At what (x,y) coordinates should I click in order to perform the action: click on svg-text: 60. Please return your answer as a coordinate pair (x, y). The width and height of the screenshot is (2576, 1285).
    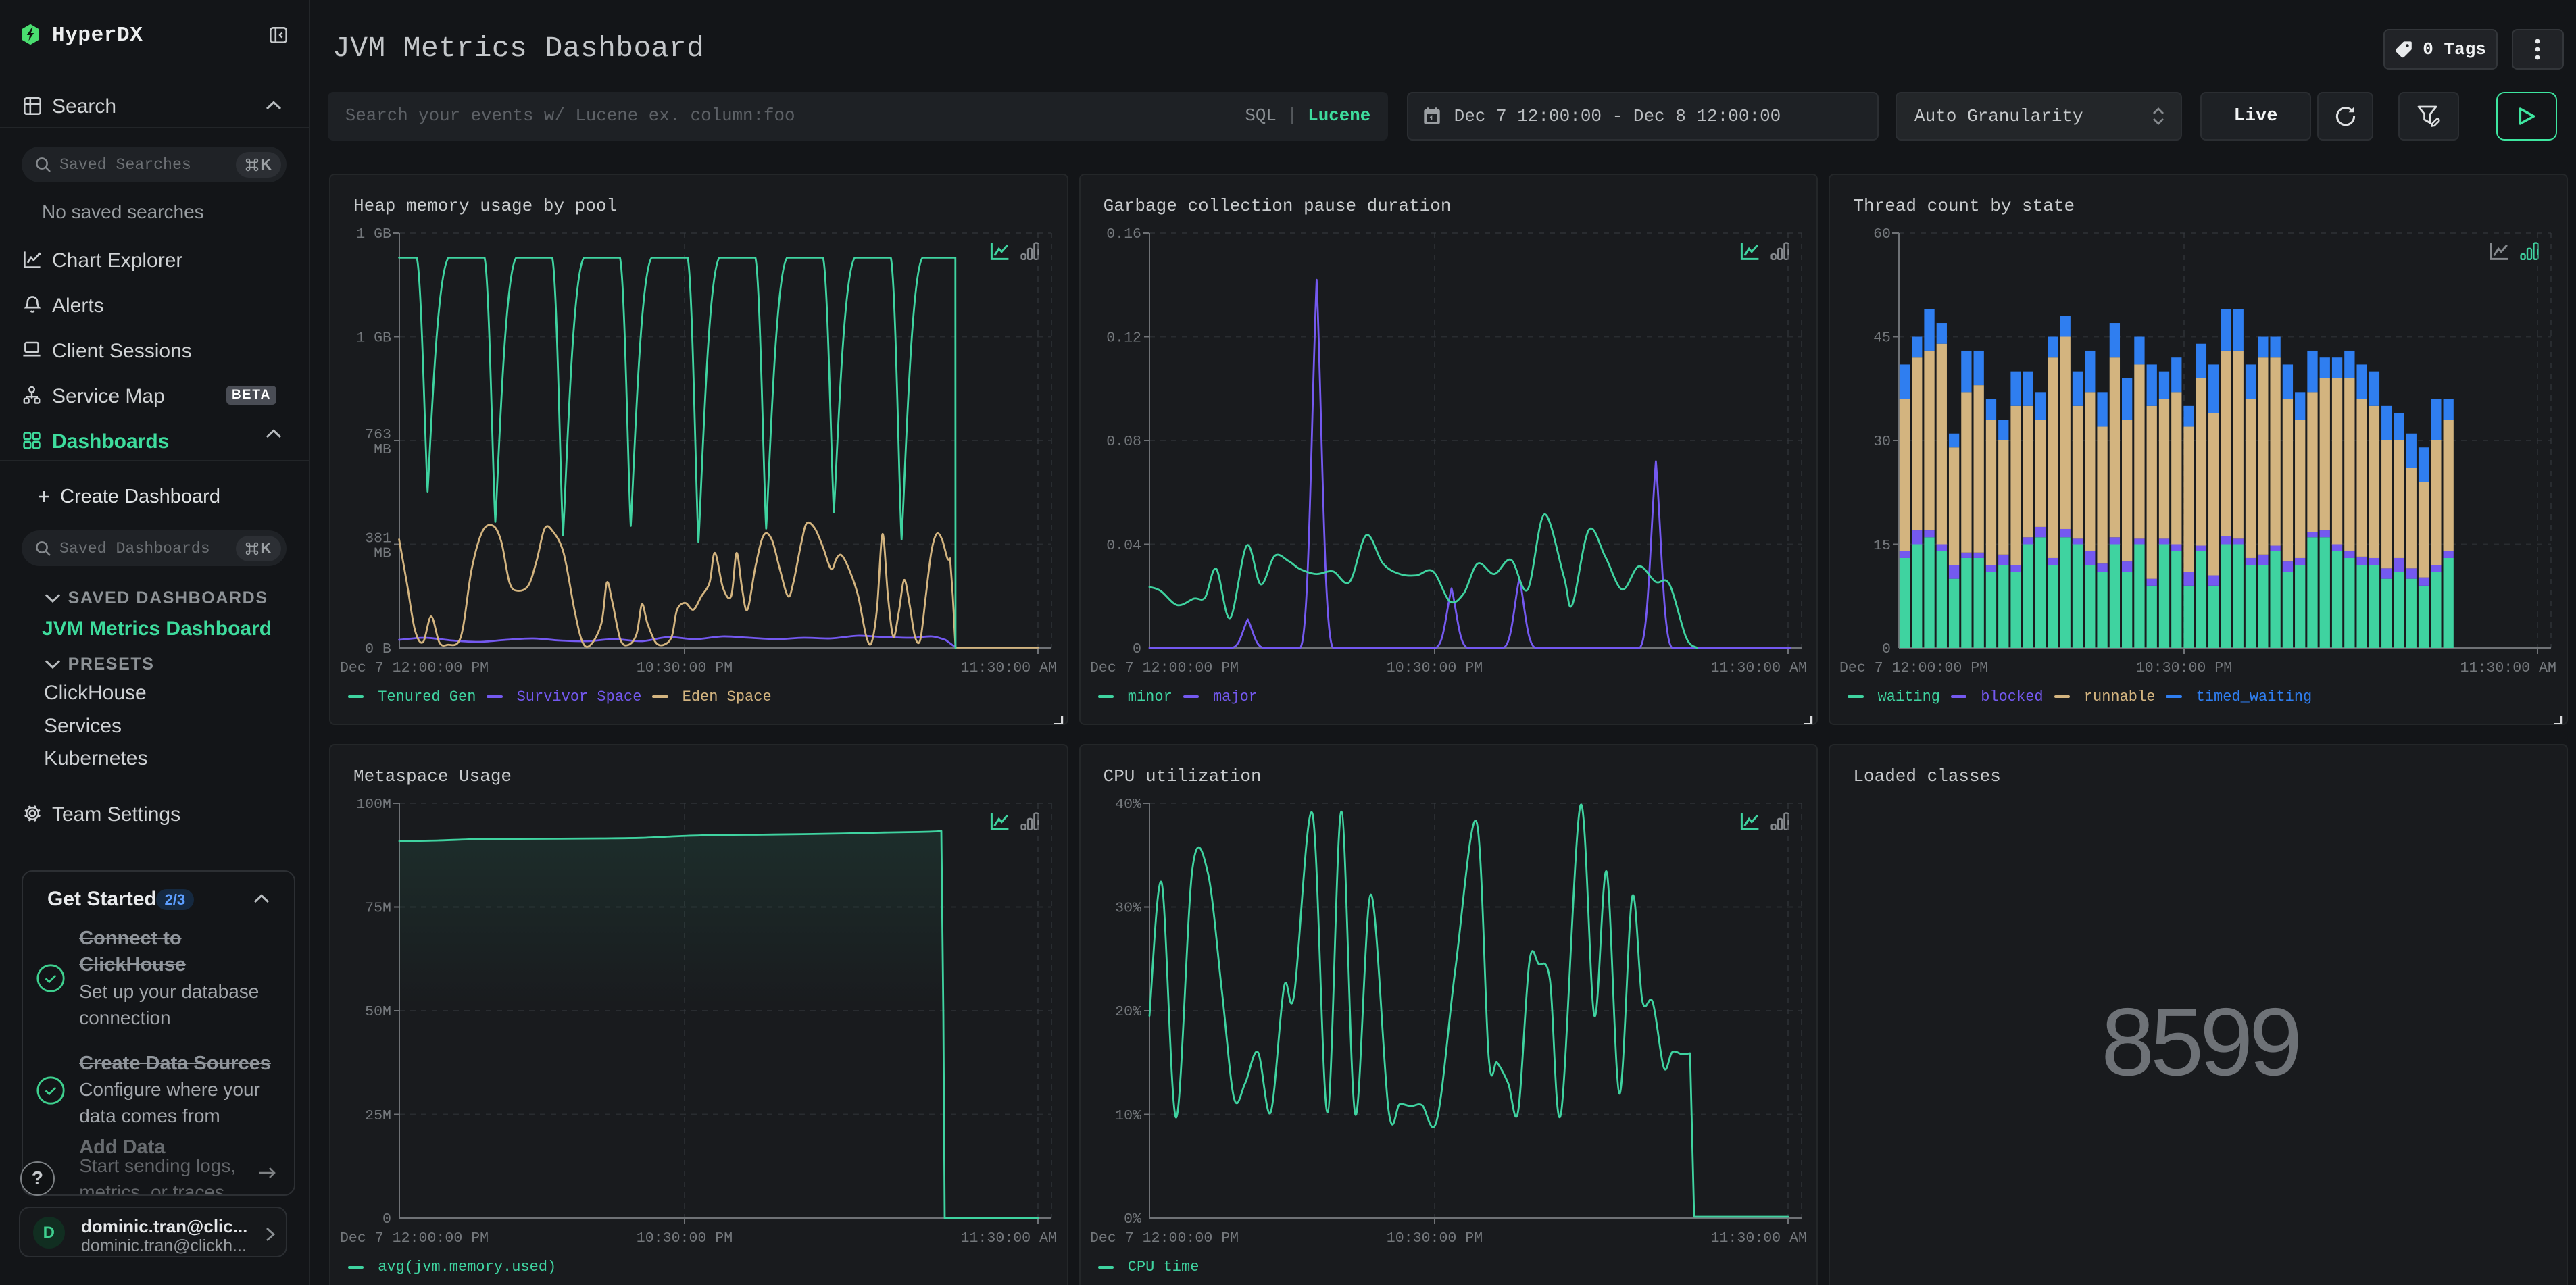
    Looking at the image, I should click on (1882, 235).